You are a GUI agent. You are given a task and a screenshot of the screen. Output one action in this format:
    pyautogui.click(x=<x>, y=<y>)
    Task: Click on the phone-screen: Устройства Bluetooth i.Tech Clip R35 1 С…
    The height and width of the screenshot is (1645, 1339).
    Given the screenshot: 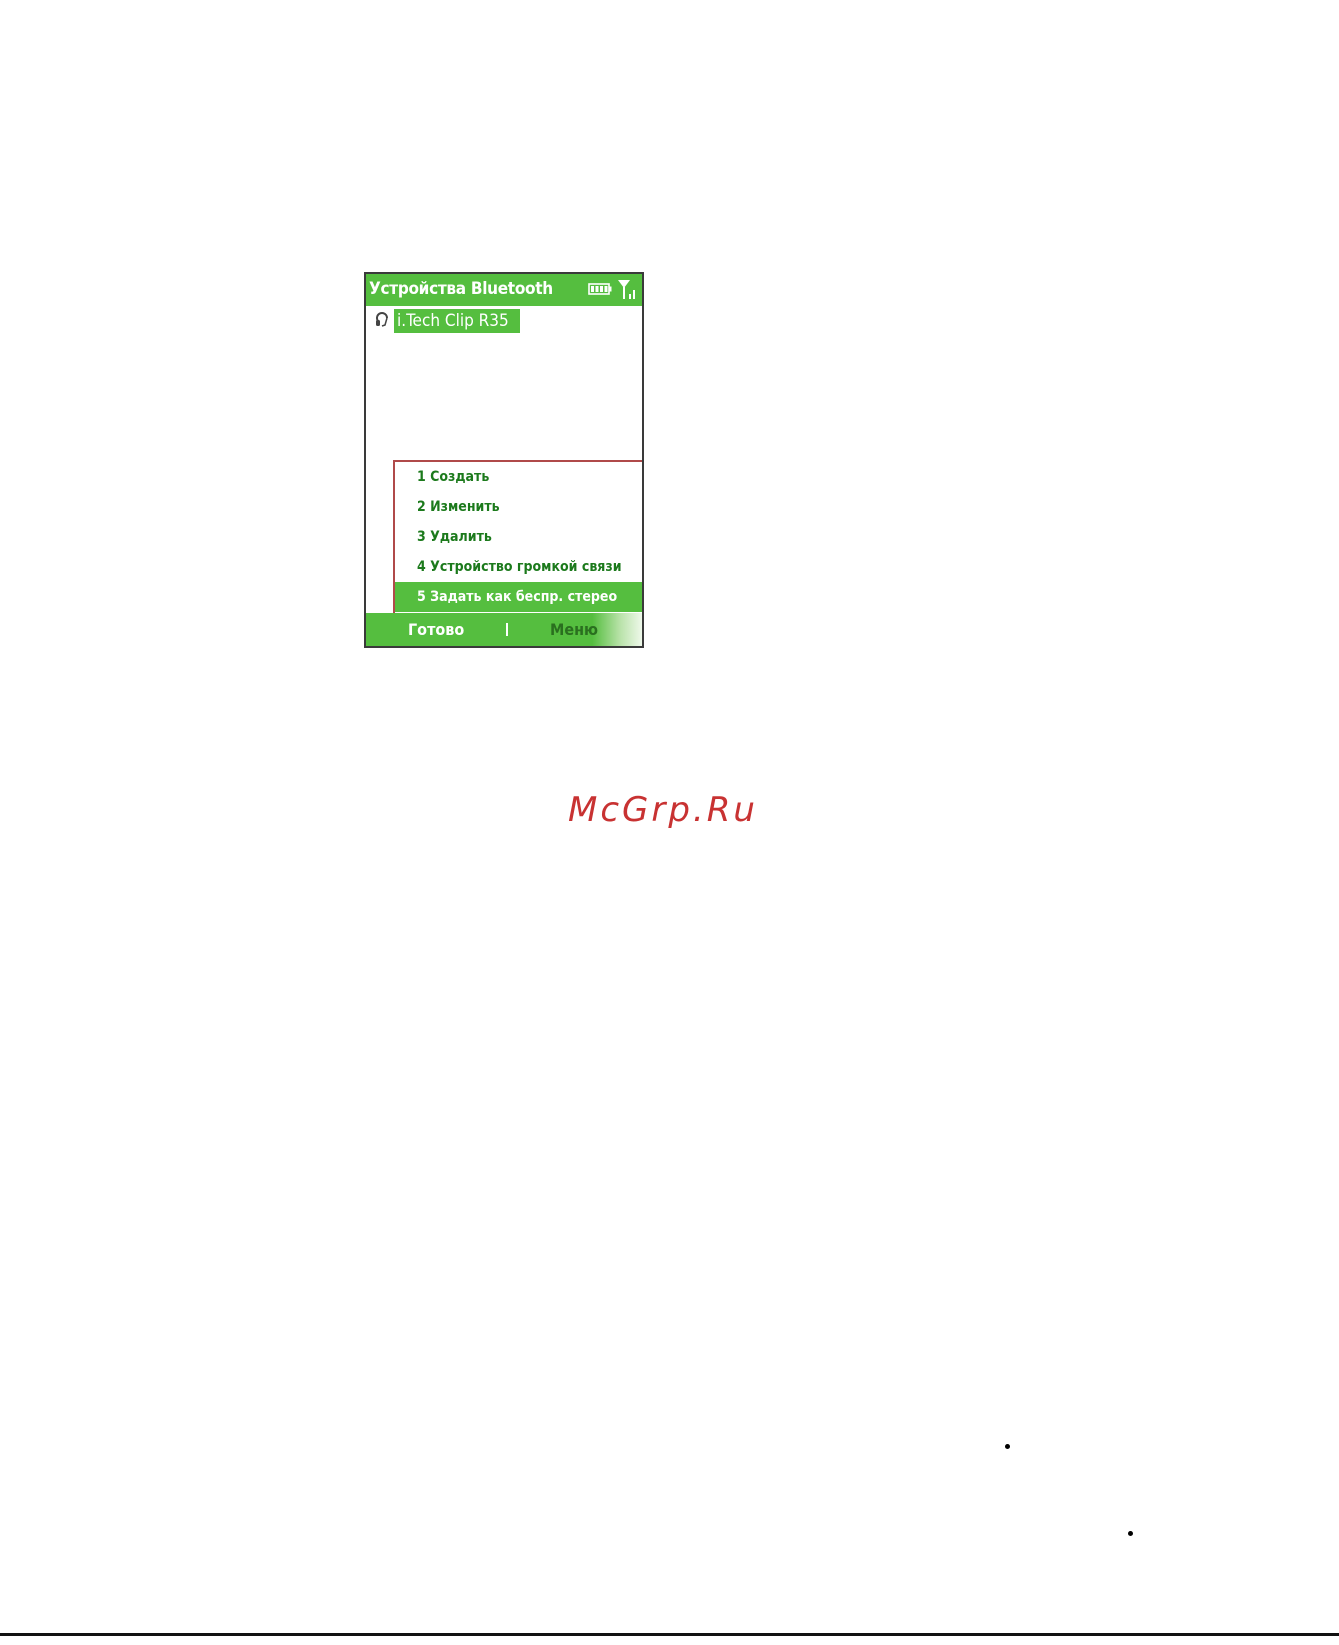 What is the action you would take?
    pyautogui.click(x=504, y=460)
    